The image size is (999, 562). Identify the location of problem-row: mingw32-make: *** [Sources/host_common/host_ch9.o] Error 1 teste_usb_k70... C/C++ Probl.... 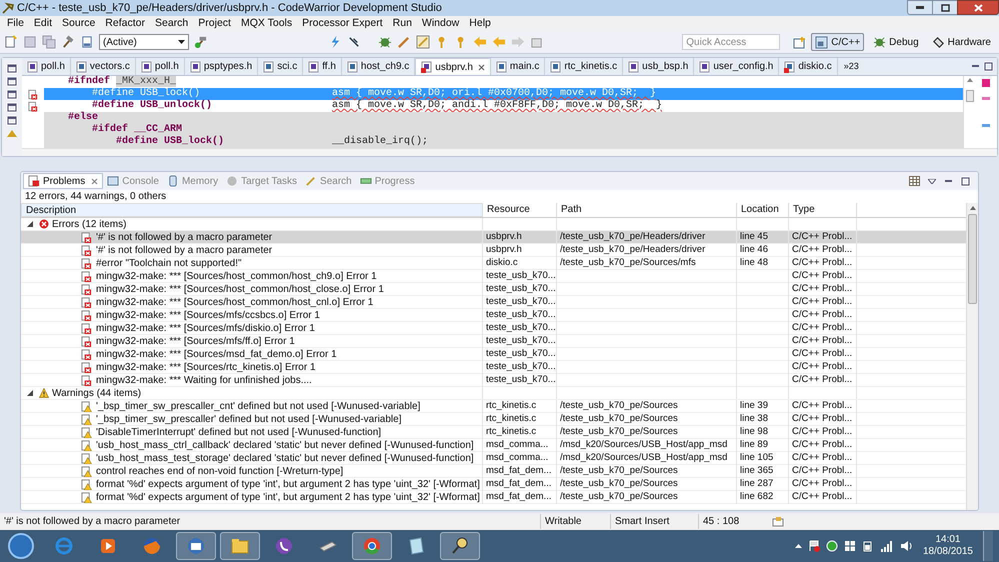
(493, 276).